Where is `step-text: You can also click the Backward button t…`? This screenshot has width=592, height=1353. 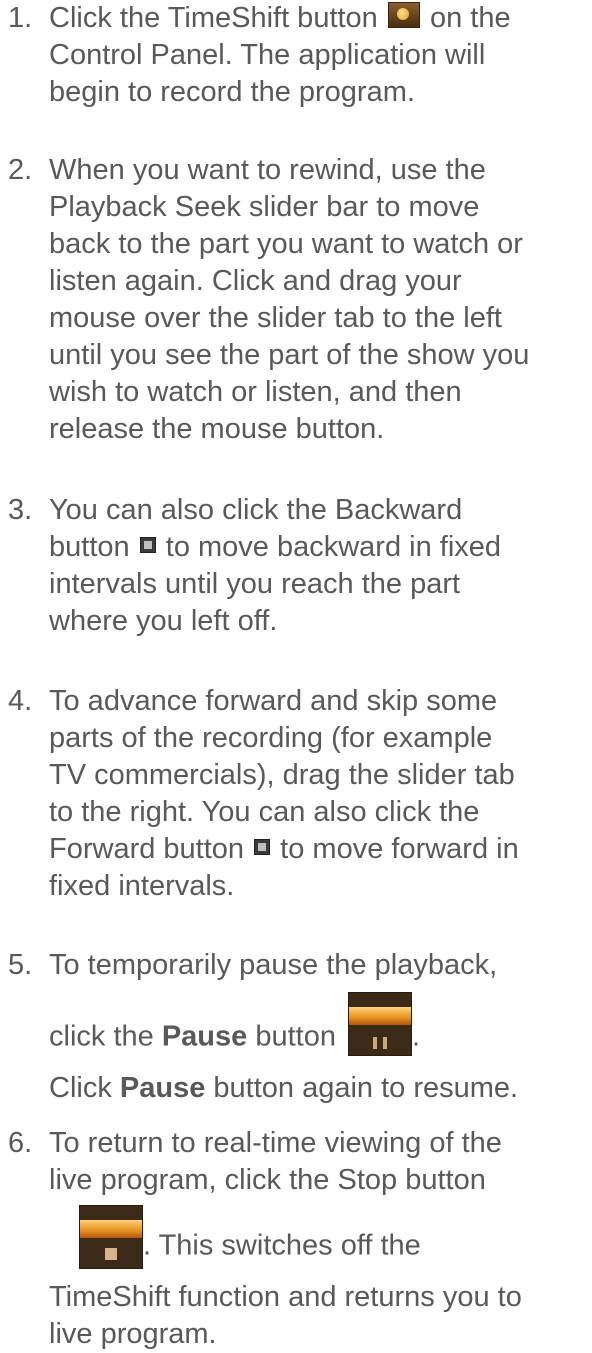
step-text: You can also click the Backward button t… is located at coordinates (320, 566).